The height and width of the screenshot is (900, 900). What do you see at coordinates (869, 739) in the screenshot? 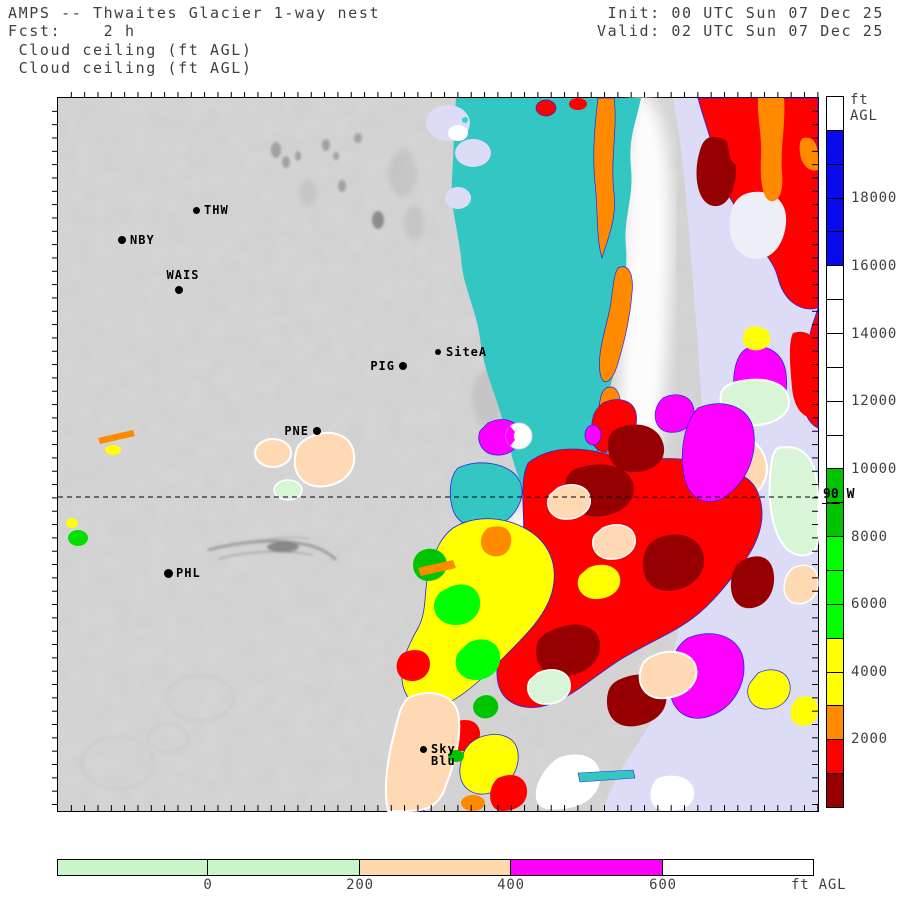
I see `colorbar-tick-label: 2000` at bounding box center [869, 739].